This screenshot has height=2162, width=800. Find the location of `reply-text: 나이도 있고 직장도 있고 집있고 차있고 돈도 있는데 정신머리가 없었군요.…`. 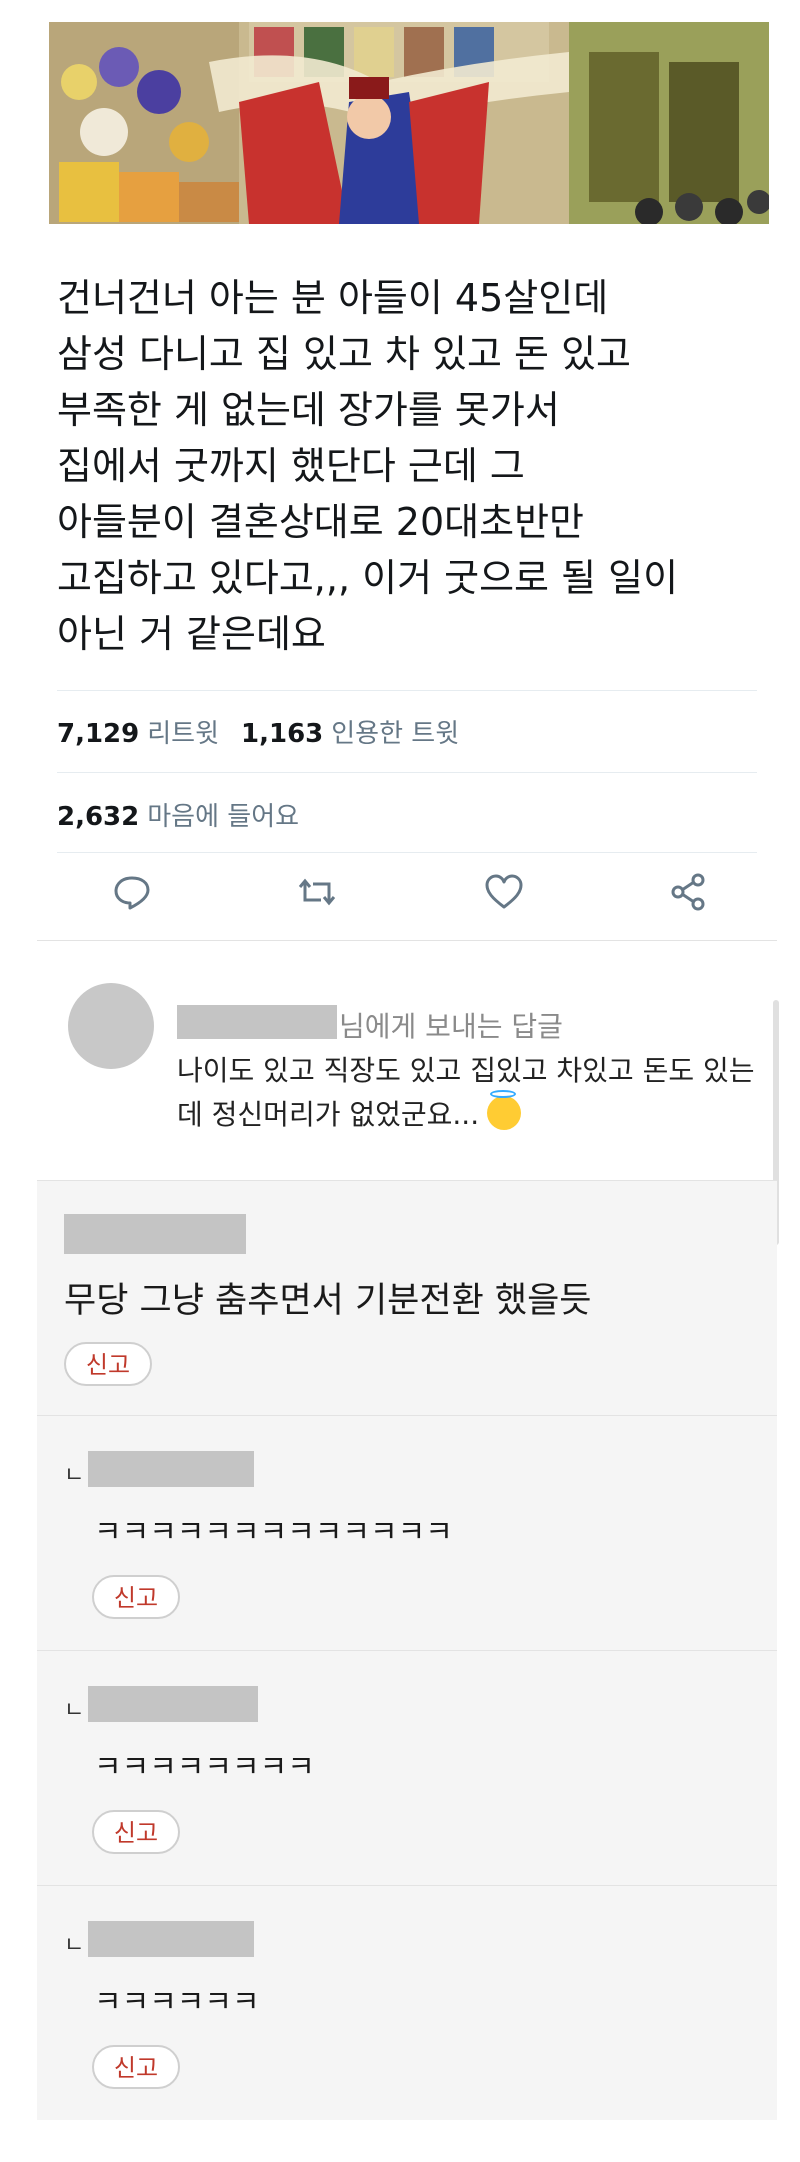

reply-text: 나이도 있고 직장도 있고 집있고 차있고 돈도 있는데 정신머리가 없었군요.… is located at coordinates (467, 1093).